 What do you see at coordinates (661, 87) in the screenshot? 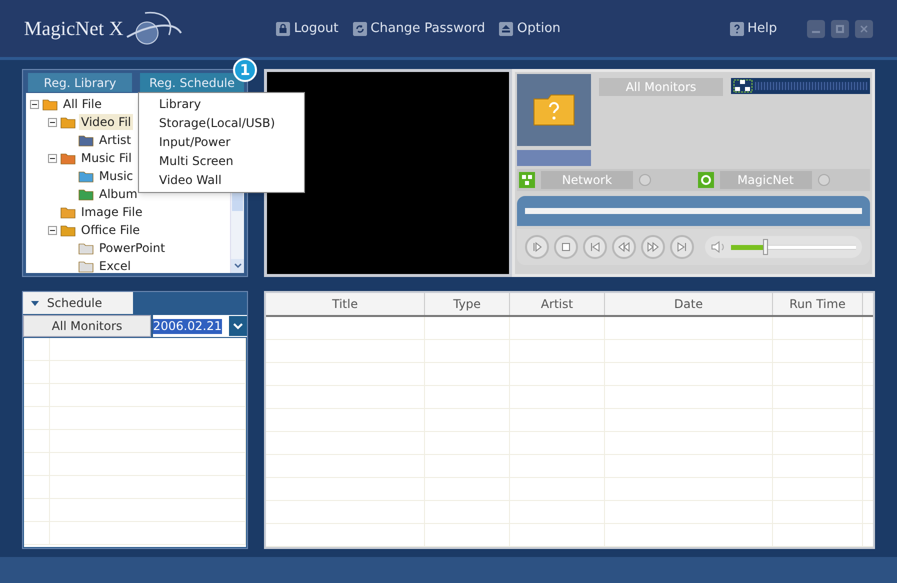
I see `monitor-label: All Monitors` at bounding box center [661, 87].